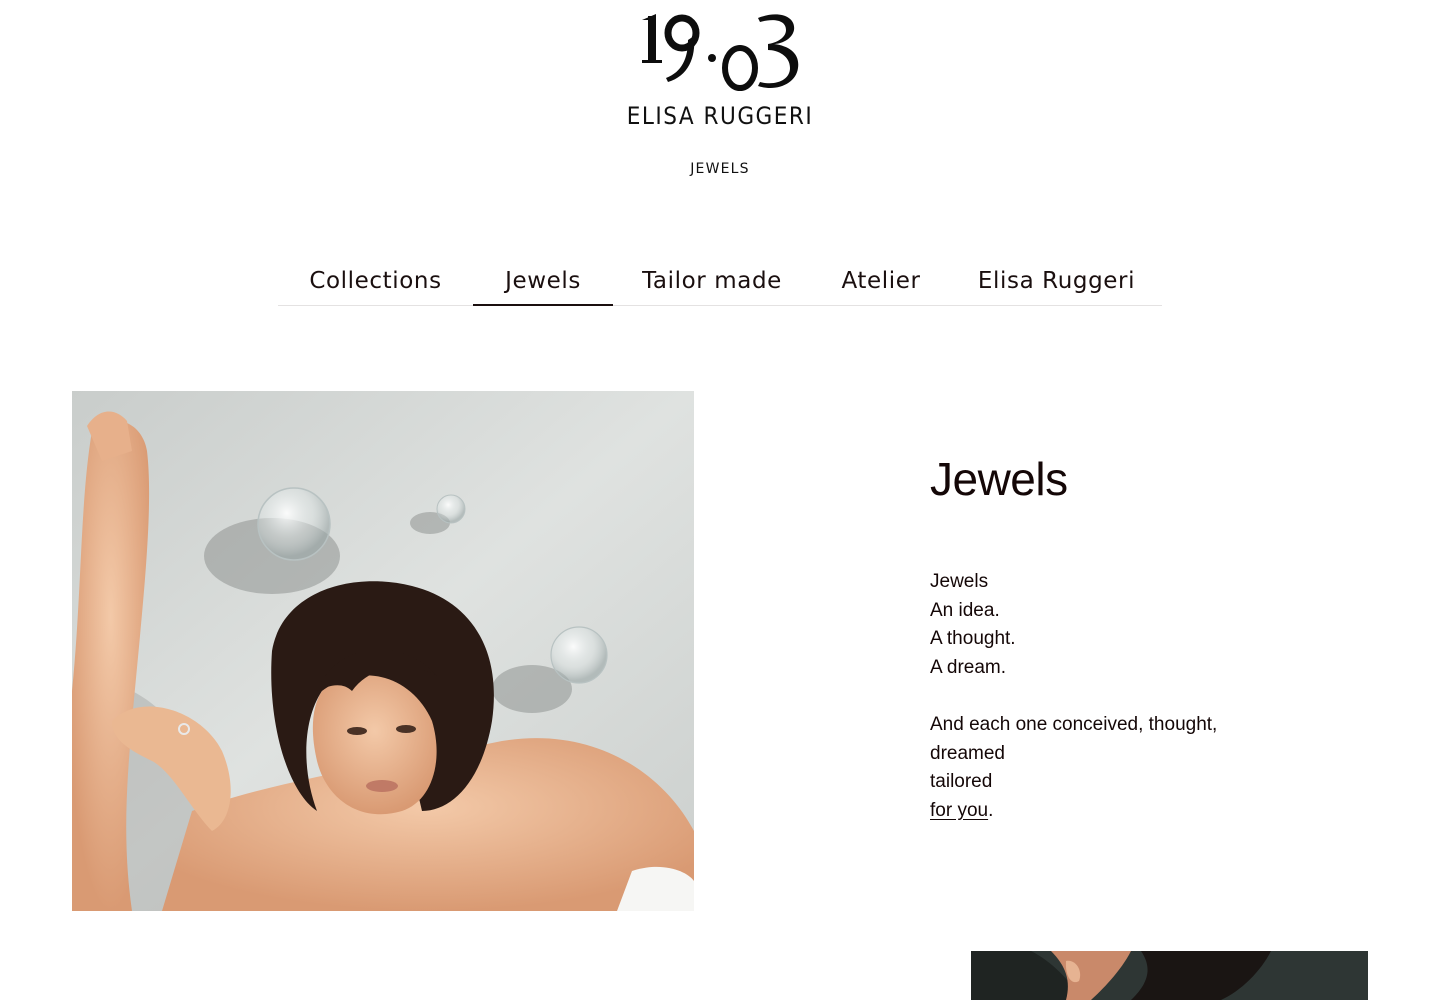  What do you see at coordinates (965, 610) in the screenshot?
I see `text-line: An idea.` at bounding box center [965, 610].